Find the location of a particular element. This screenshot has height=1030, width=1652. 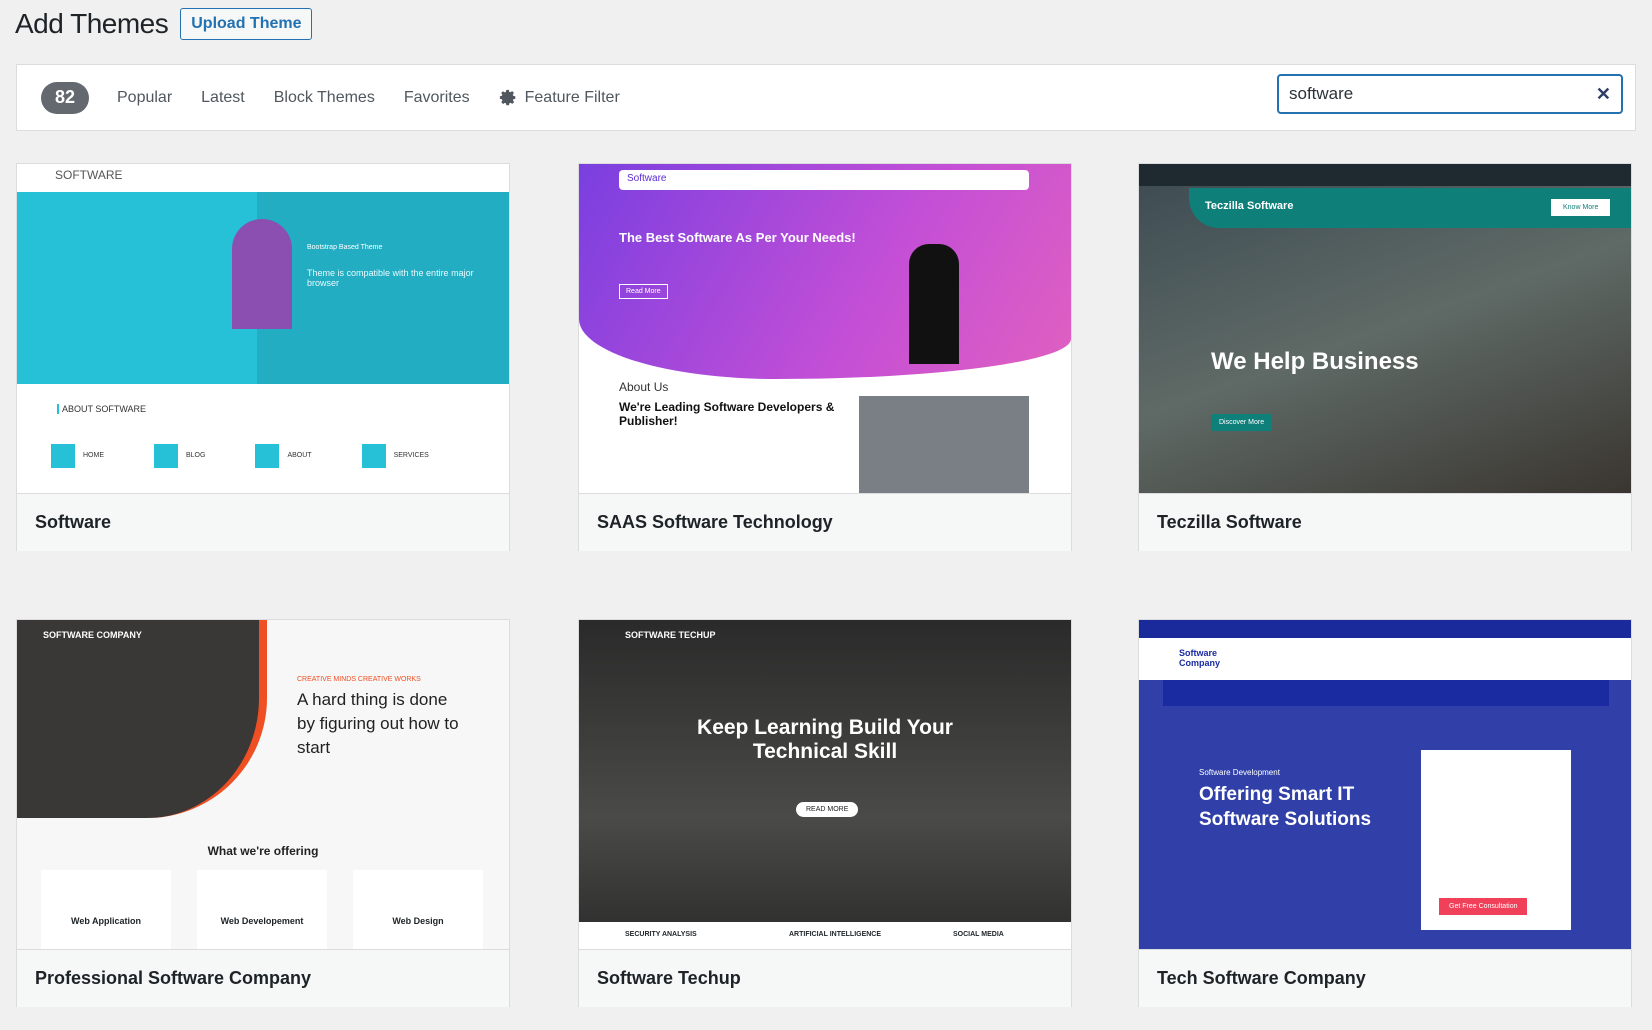

preview-logo: SOFTWARE COMPANY is located at coordinates (92, 635).